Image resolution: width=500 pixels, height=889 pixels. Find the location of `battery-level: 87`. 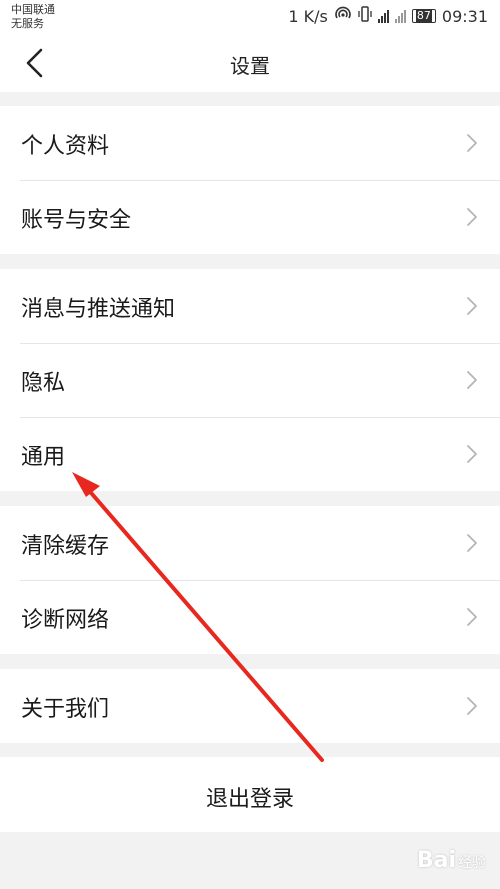

battery-level: 87 is located at coordinates (423, 15).